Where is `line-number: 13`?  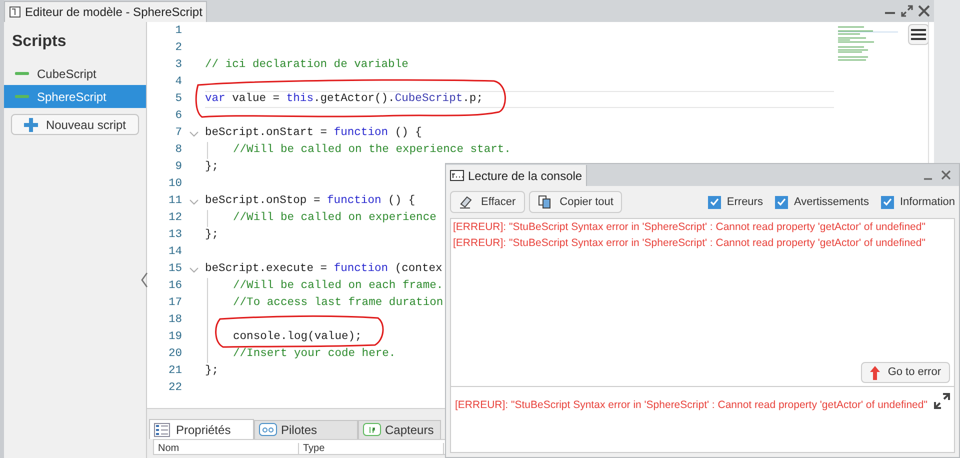
line-number: 13 is located at coordinates (174, 236).